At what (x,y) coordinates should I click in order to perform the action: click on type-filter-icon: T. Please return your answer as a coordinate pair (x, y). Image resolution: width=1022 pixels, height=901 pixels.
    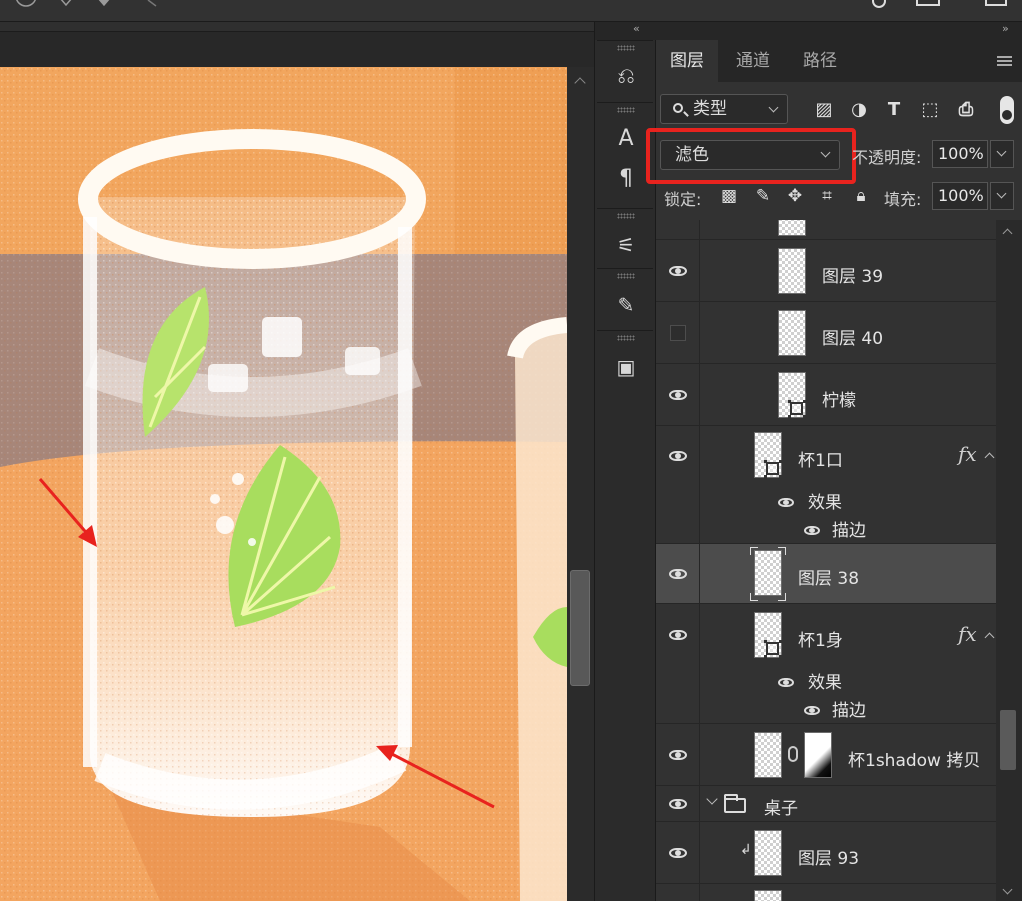
    Looking at the image, I should click on (894, 110).